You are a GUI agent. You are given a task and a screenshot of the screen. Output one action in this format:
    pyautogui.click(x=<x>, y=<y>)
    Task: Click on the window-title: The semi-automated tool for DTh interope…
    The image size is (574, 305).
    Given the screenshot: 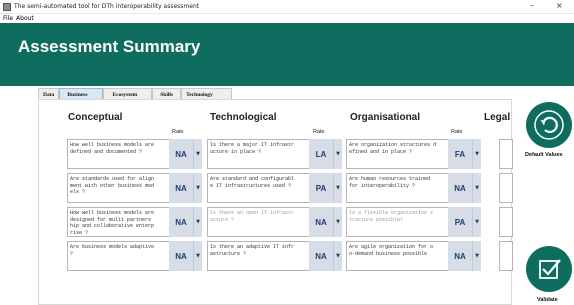 What is the action you would take?
    pyautogui.click(x=107, y=6)
    